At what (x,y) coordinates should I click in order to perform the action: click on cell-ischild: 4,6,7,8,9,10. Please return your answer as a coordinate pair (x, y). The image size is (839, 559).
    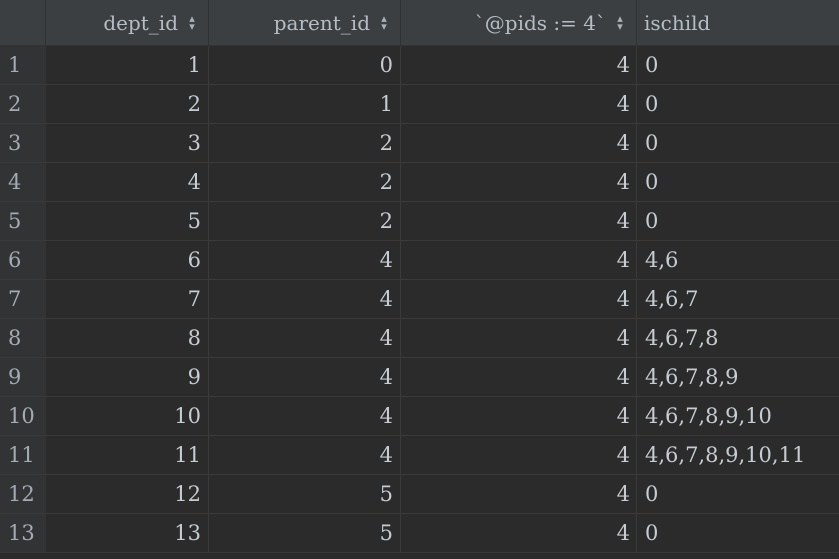
    Looking at the image, I should click on (738, 416).